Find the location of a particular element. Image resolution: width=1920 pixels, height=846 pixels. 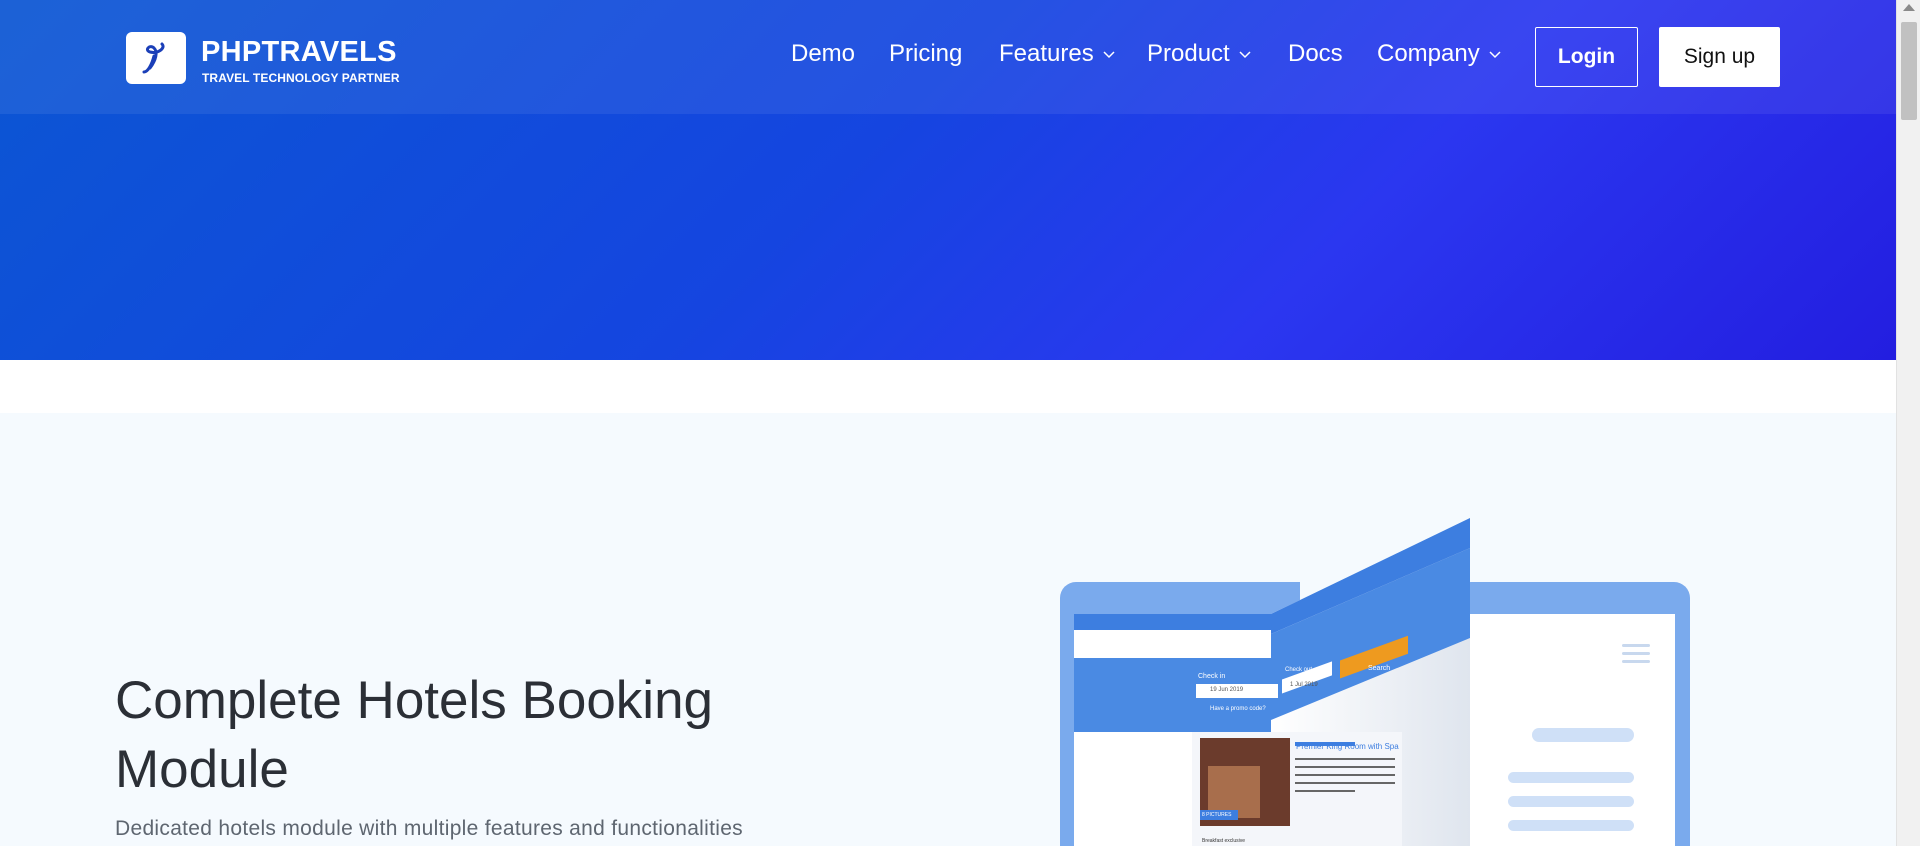

nav-demo: Demo is located at coordinates (823, 54).